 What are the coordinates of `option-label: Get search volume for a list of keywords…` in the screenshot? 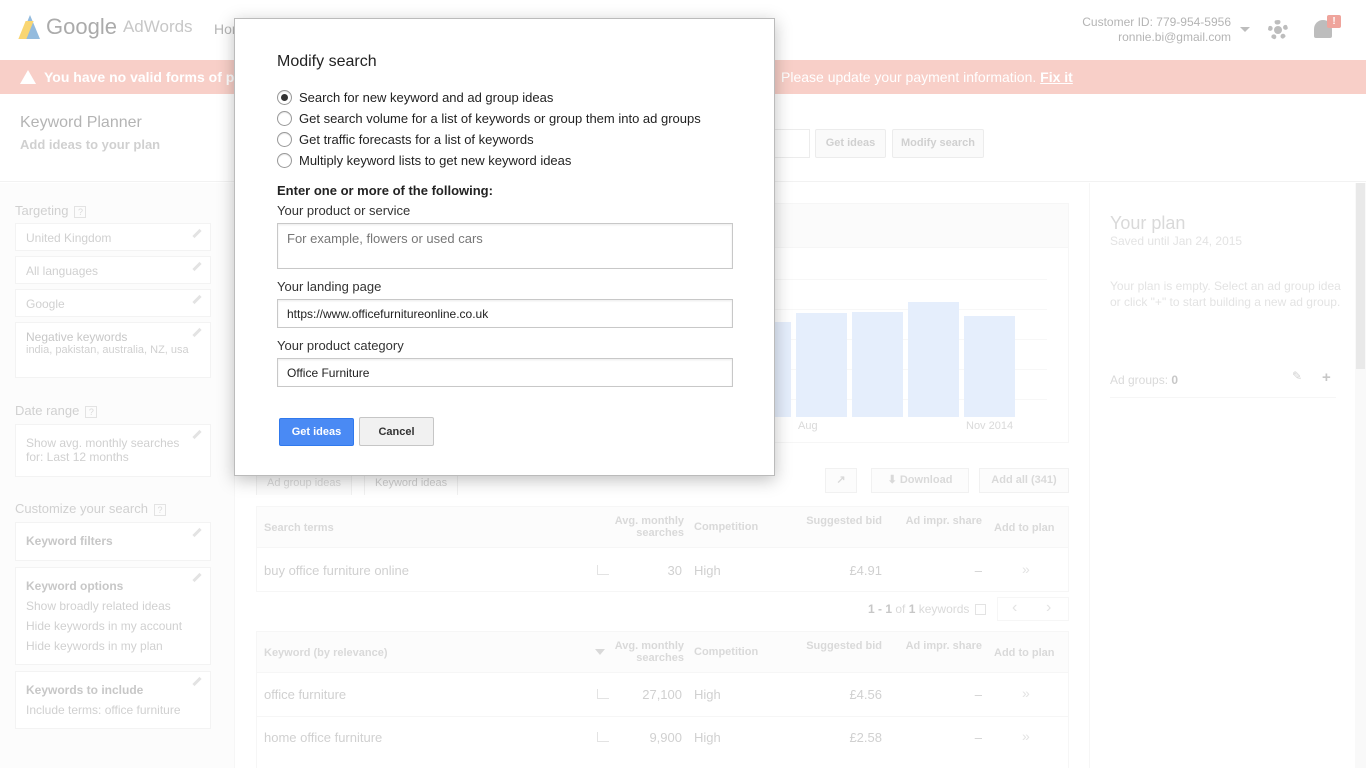 It's located at (500, 118).